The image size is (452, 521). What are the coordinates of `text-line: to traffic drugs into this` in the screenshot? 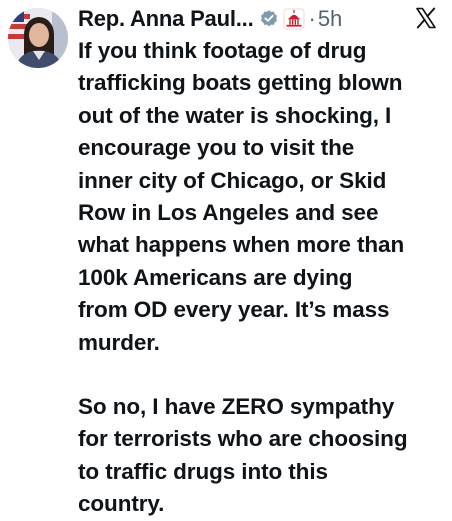 It's located at (203, 471).